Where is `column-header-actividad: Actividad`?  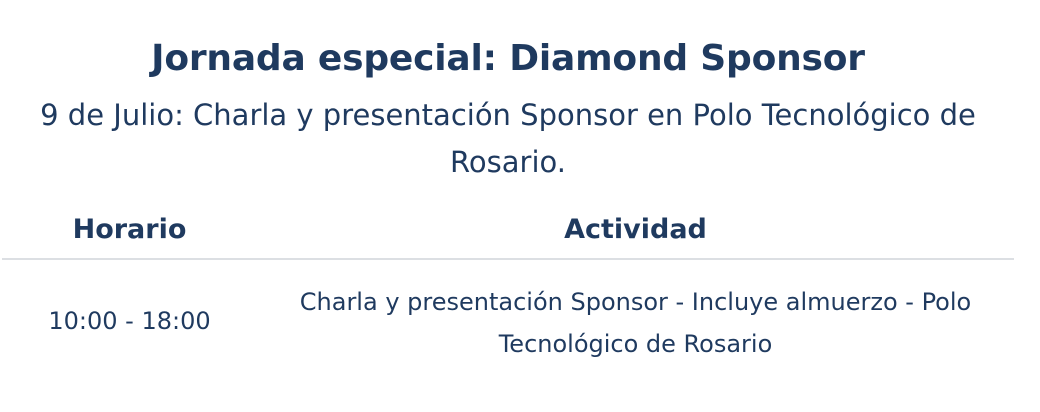
column-header-actividad: Actividad is located at coordinates (635, 230).